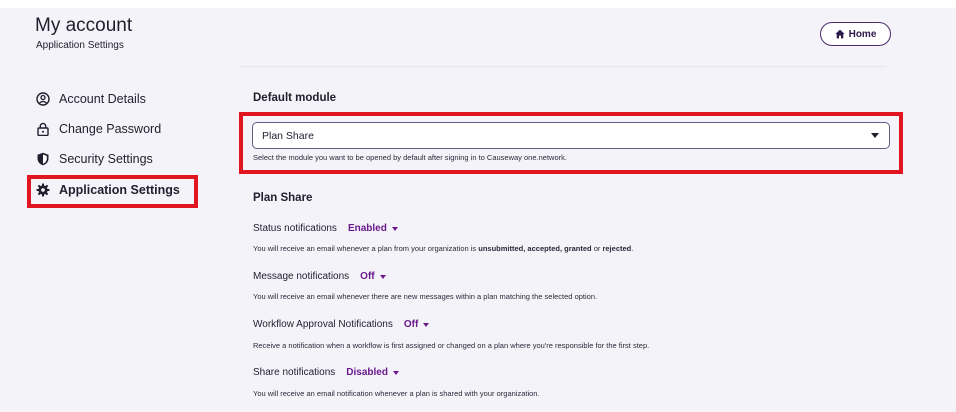  I want to click on sidebar-item-label: Account Details, so click(102, 99).